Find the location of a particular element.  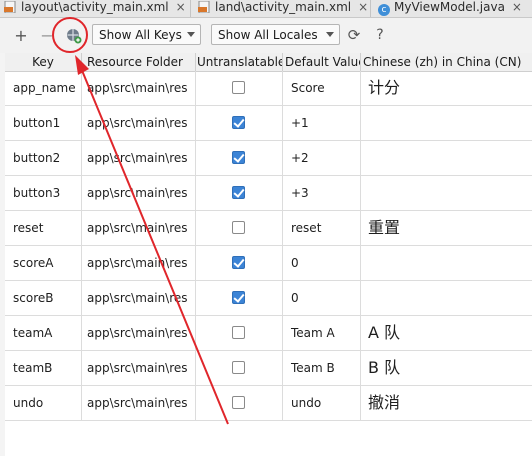

help-button: ? is located at coordinates (380, 35).